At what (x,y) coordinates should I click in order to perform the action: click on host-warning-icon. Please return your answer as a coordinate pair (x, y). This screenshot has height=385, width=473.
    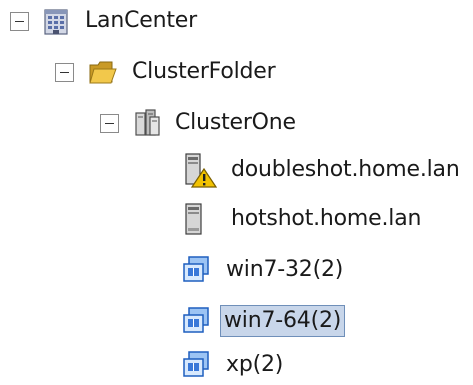
    Looking at the image, I should click on (200, 170).